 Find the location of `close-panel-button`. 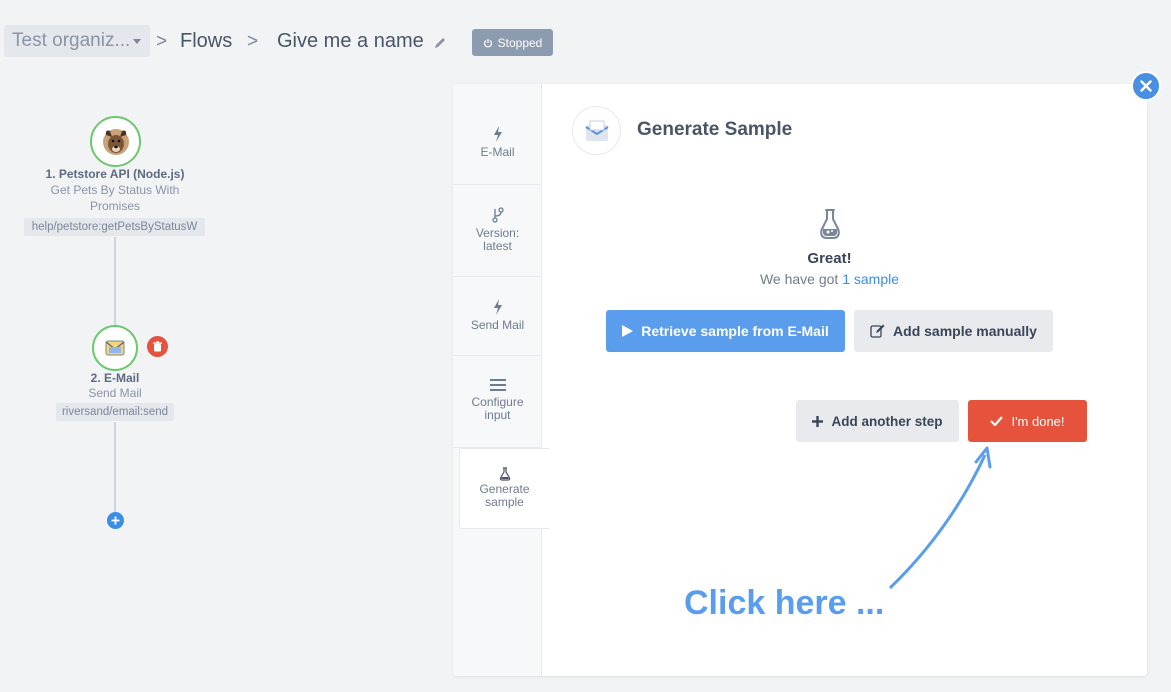

close-panel-button is located at coordinates (1146, 86).